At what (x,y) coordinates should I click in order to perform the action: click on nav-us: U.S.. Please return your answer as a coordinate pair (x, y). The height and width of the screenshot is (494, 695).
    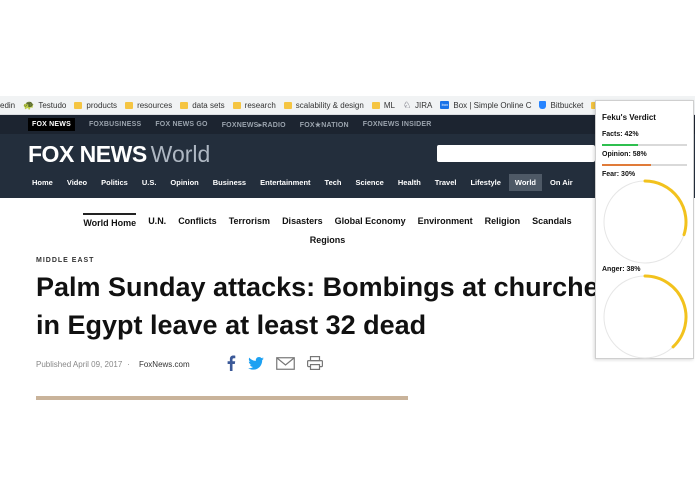
    Looking at the image, I should click on (149, 182).